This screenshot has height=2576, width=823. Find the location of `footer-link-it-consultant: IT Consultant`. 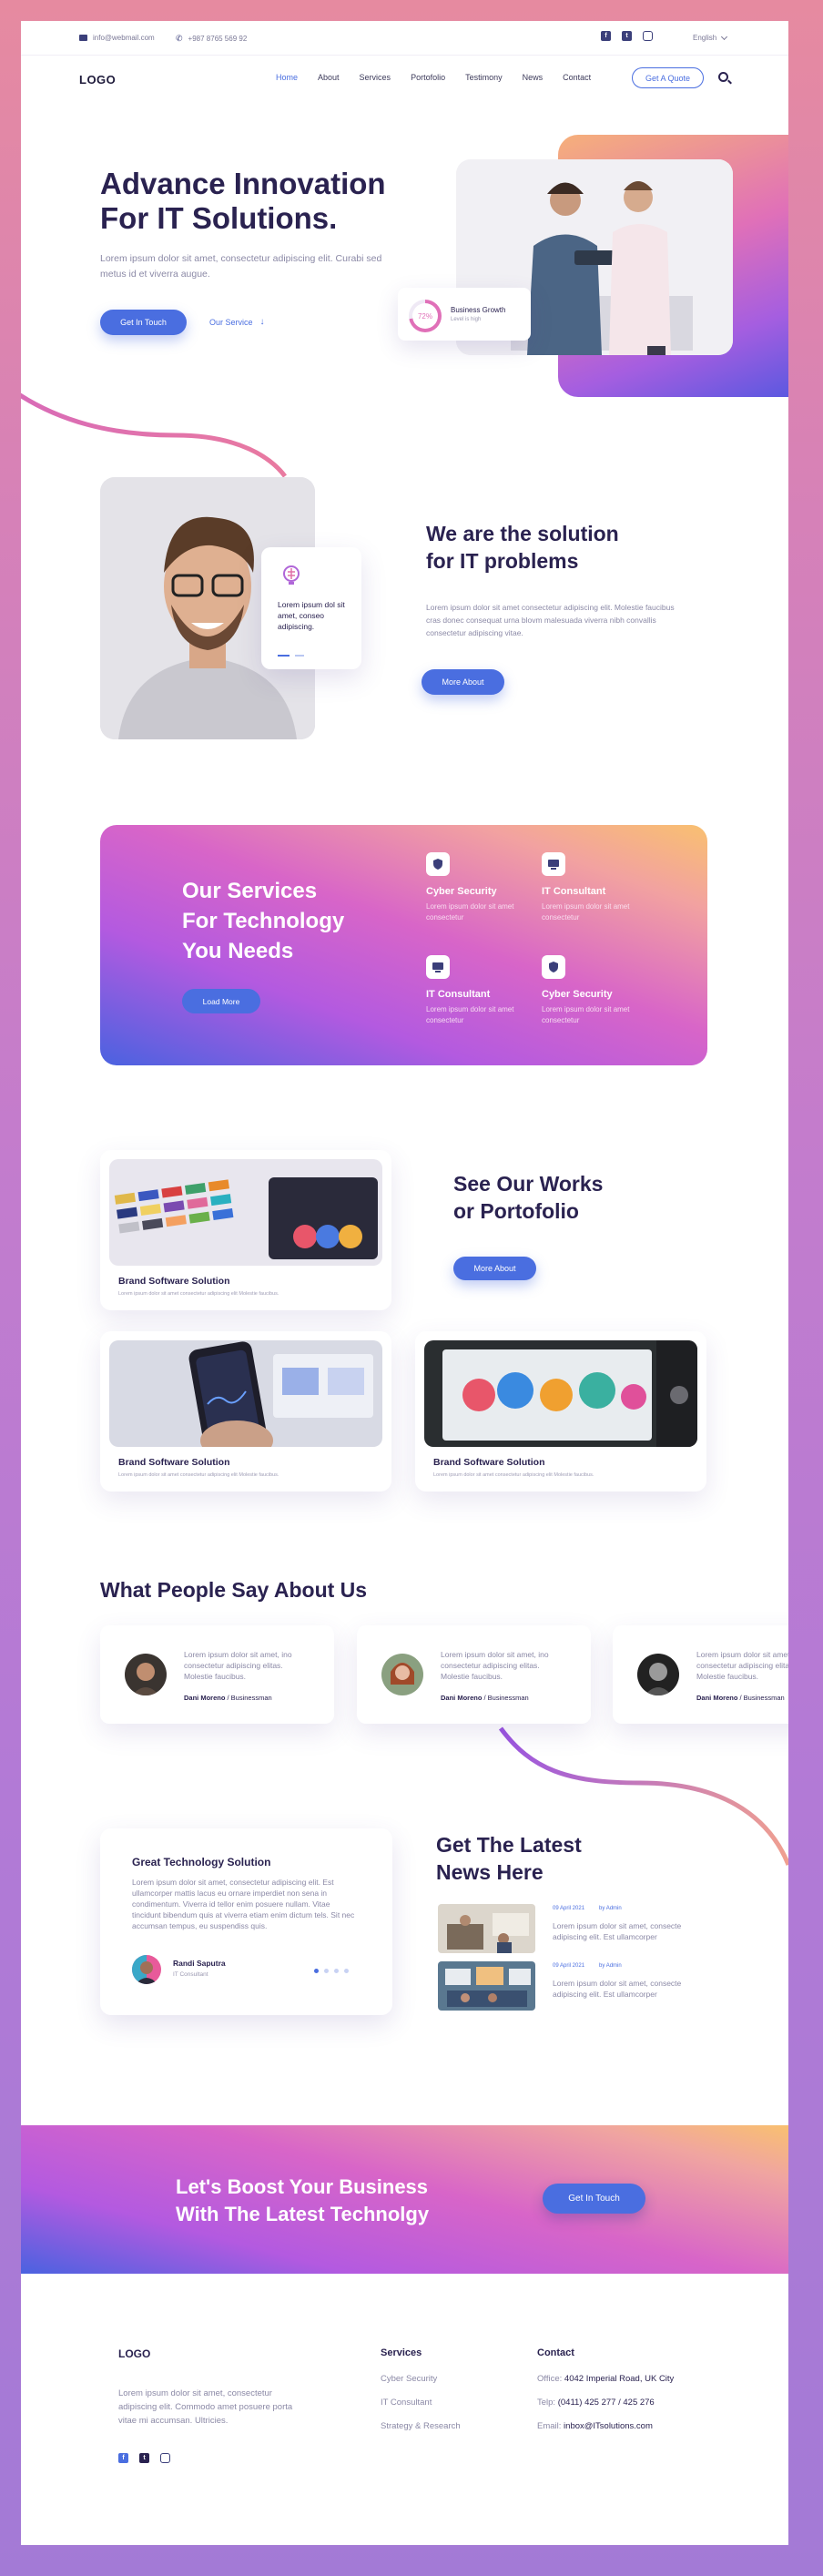

footer-link-it-consultant: IT Consultant is located at coordinates (406, 2403).